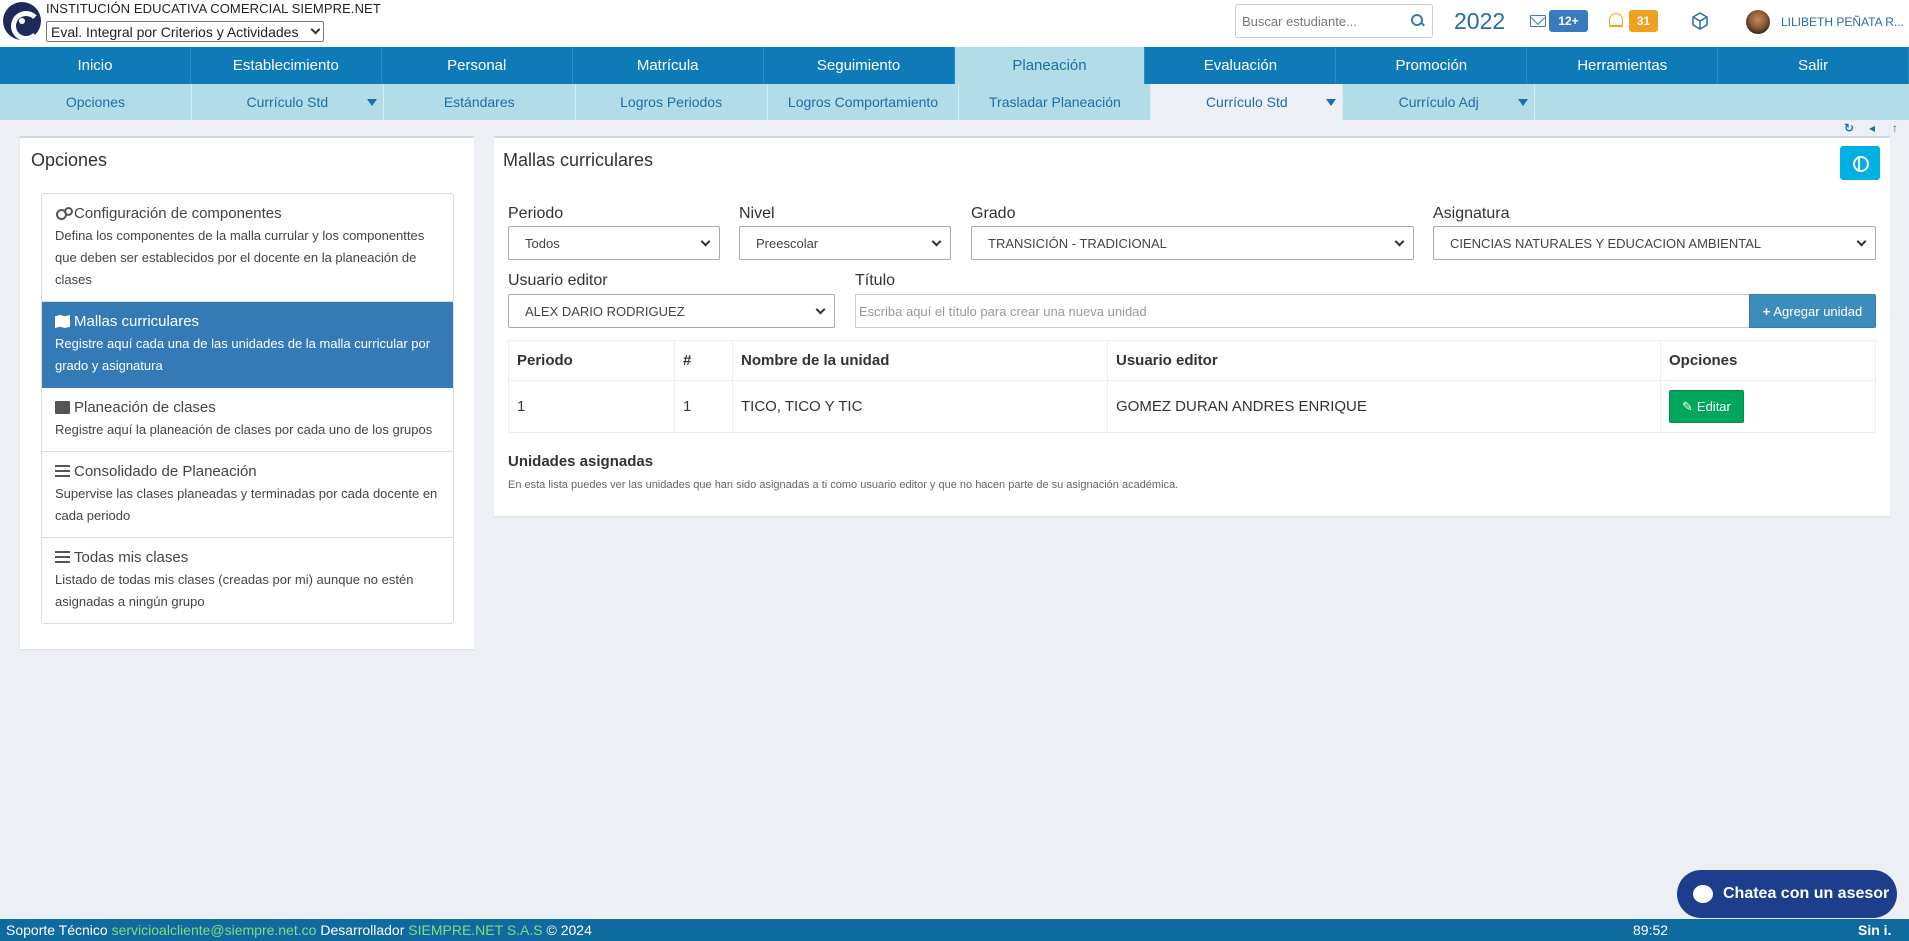  What do you see at coordinates (1471, 213) in the screenshot?
I see `asignatura-label: Asignatura` at bounding box center [1471, 213].